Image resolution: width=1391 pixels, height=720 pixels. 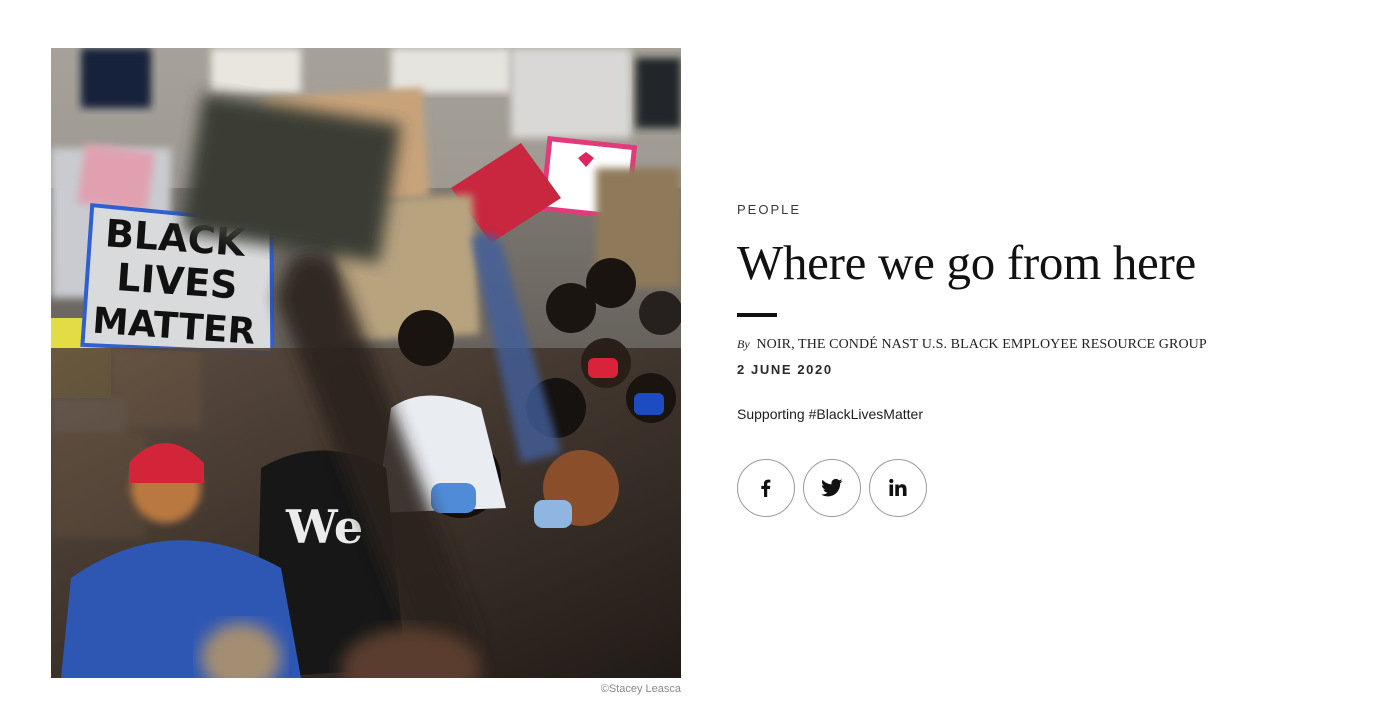 What do you see at coordinates (1037, 210) in the screenshot?
I see `category-label: PEOPLE` at bounding box center [1037, 210].